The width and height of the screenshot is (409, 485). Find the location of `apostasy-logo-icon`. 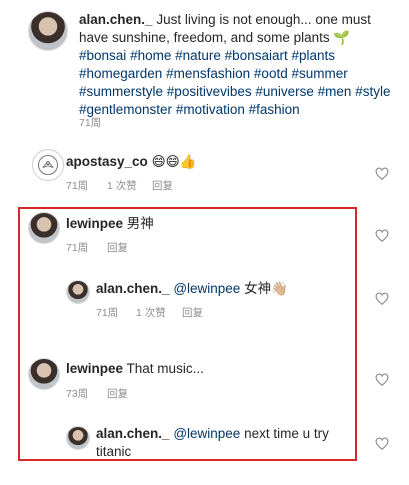

apostasy-logo-icon is located at coordinates (48, 165).